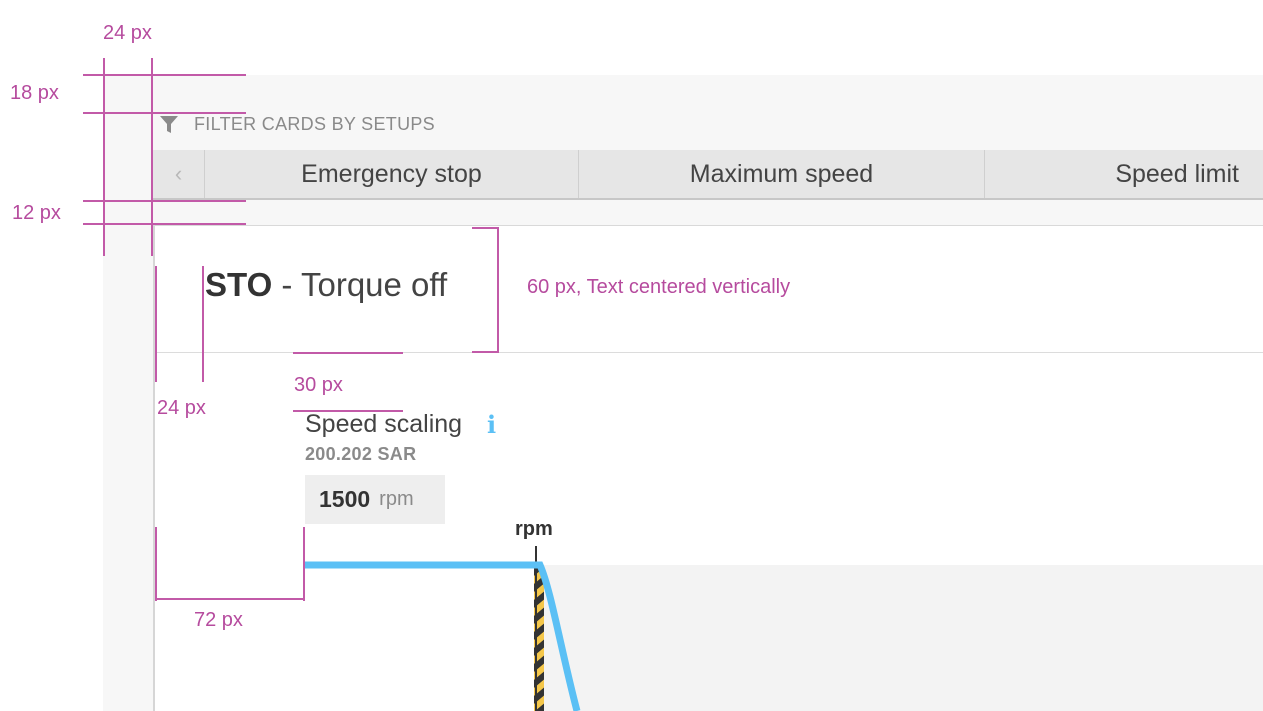 Image resolution: width=1263 pixels, height=711 pixels. I want to click on redline-tabs-bottom, so click(164, 201).